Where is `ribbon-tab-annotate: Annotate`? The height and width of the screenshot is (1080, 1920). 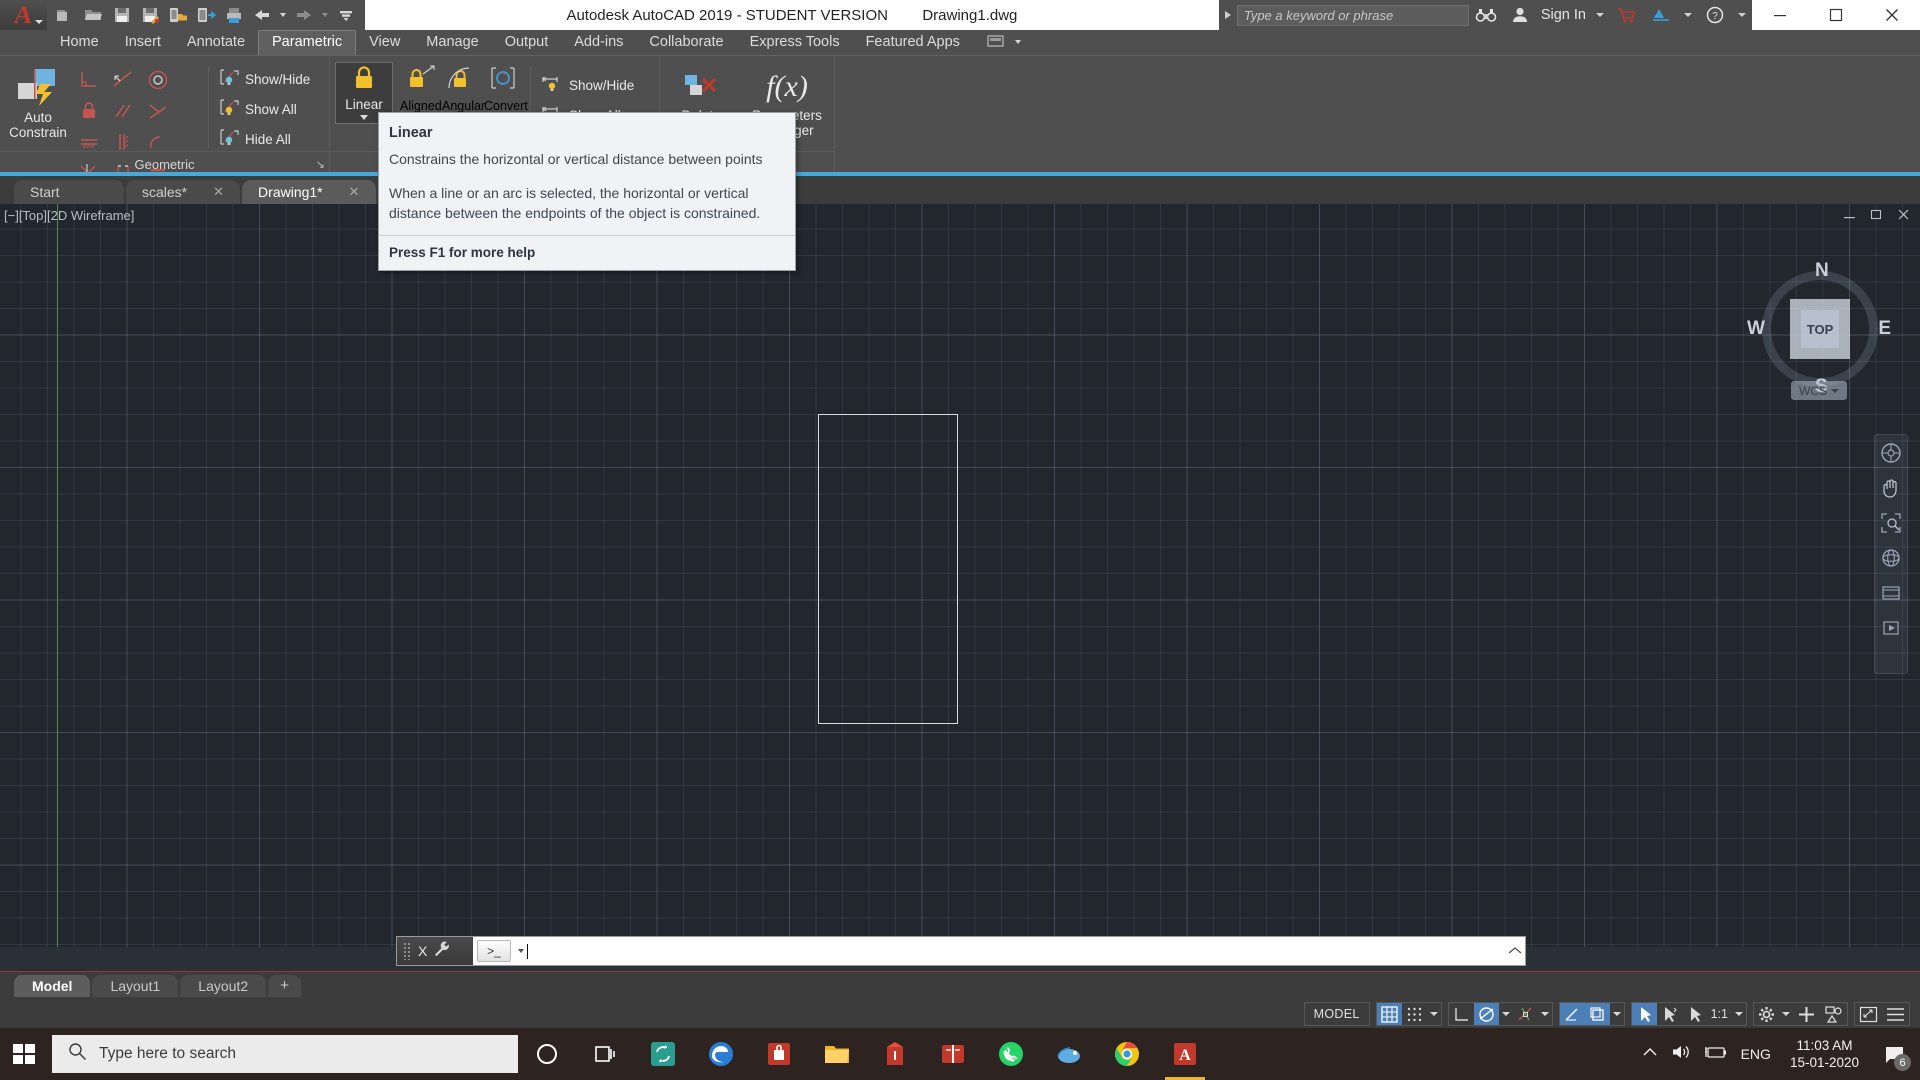
ribbon-tab-annotate: Annotate is located at coordinates (216, 42).